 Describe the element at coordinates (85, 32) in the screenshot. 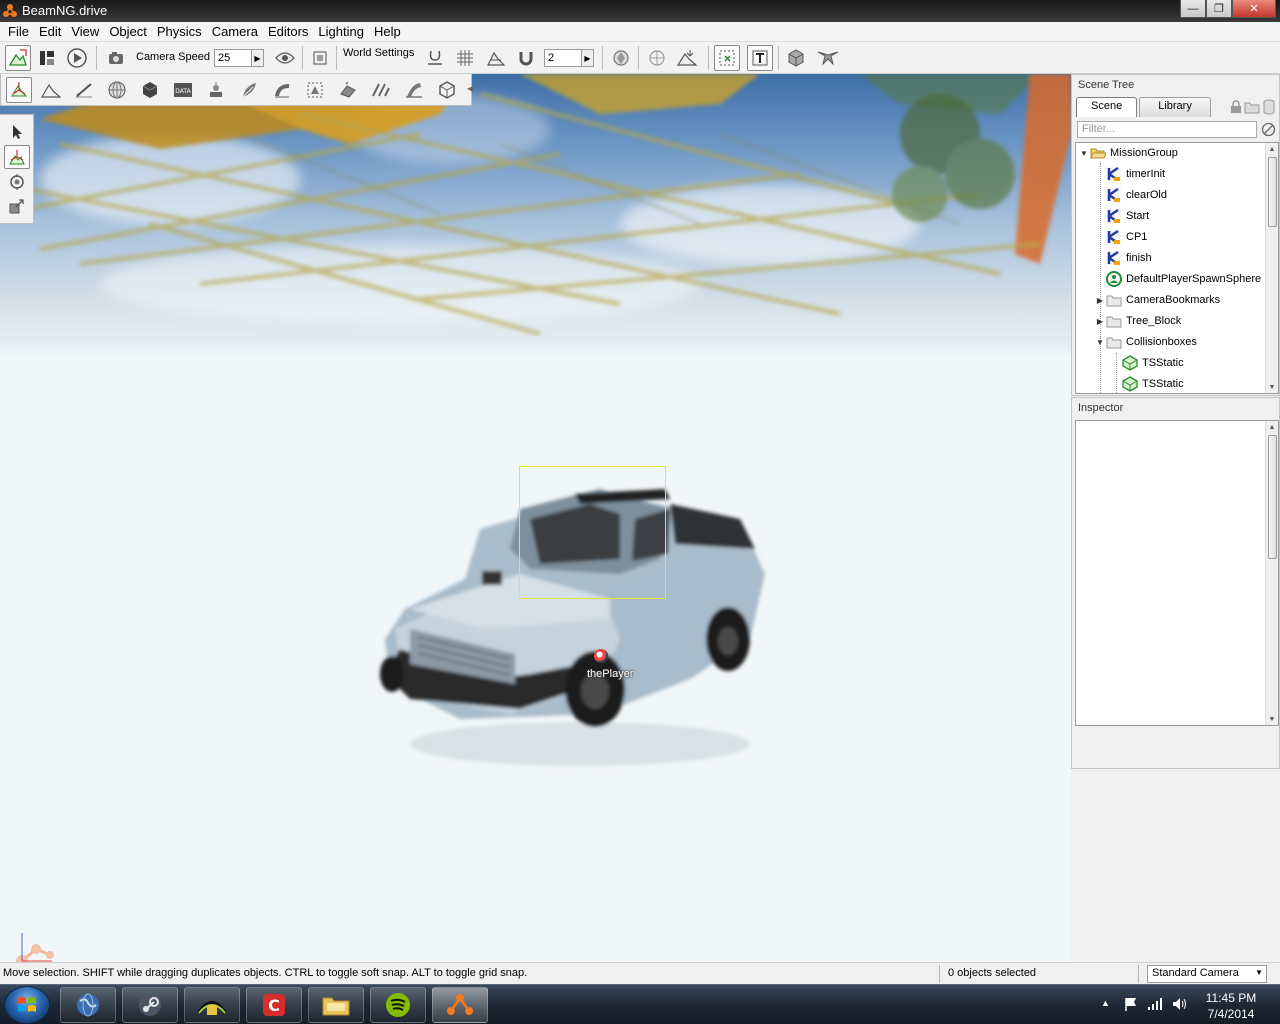

I see `menu-view: View` at that location.